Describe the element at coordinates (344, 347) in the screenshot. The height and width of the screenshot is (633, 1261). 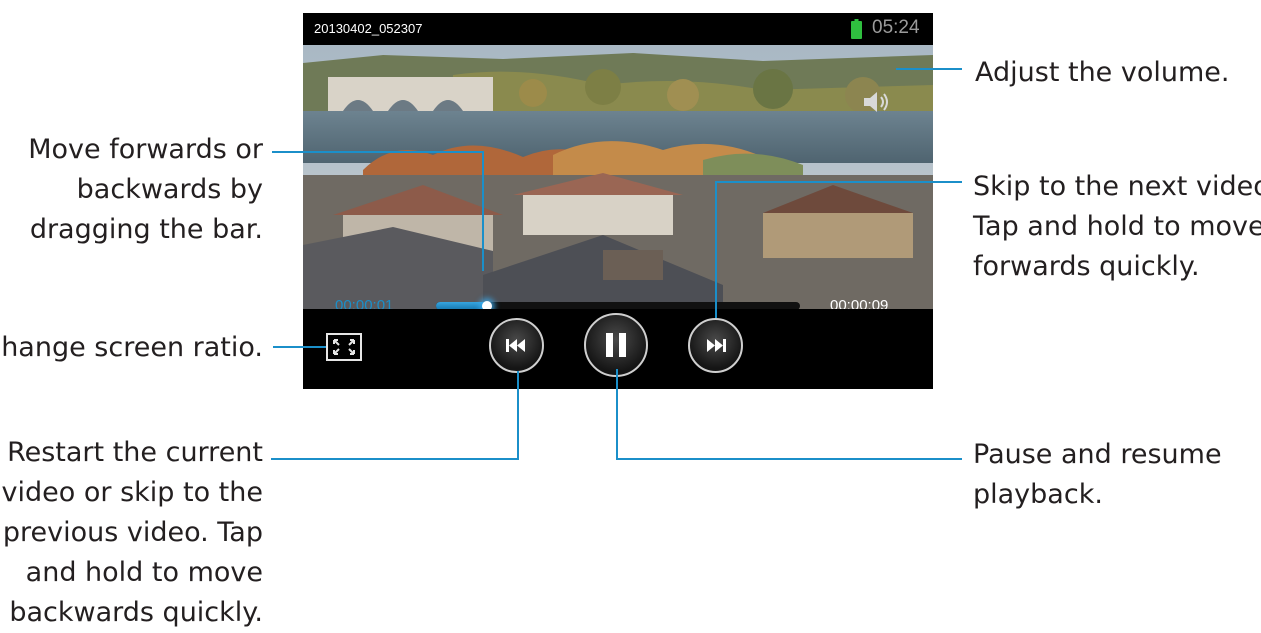
I see `screen-ratio-button` at that location.